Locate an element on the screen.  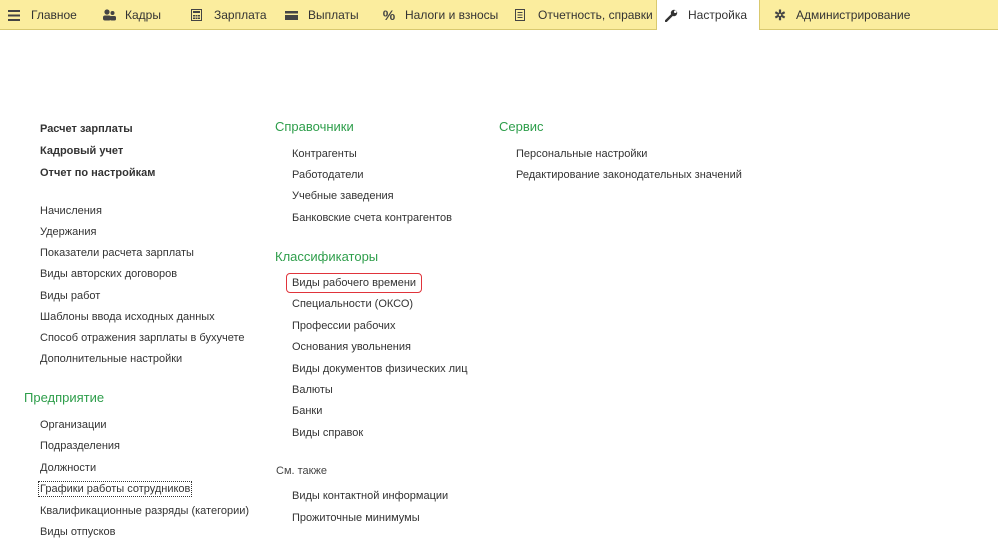
calculator-icon is located at coordinates (198, 15).